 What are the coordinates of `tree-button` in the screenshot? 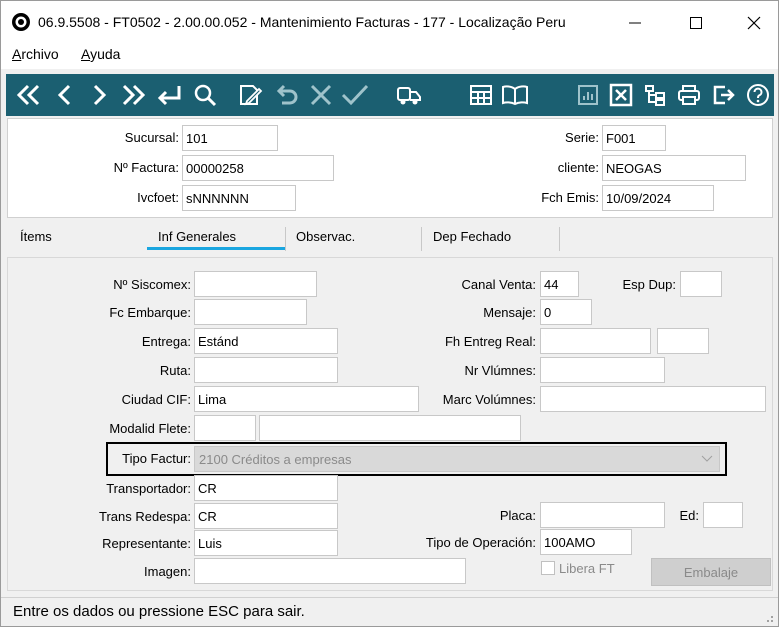 It's located at (655, 95).